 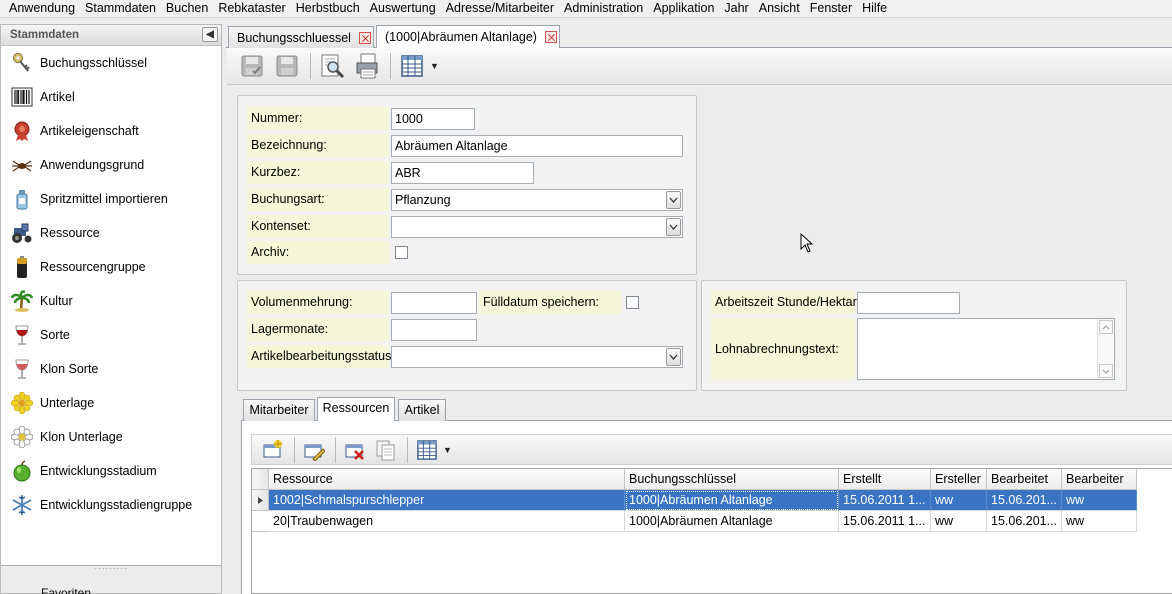 I want to click on menu-anwendung: Anwendung, so click(x=40, y=9).